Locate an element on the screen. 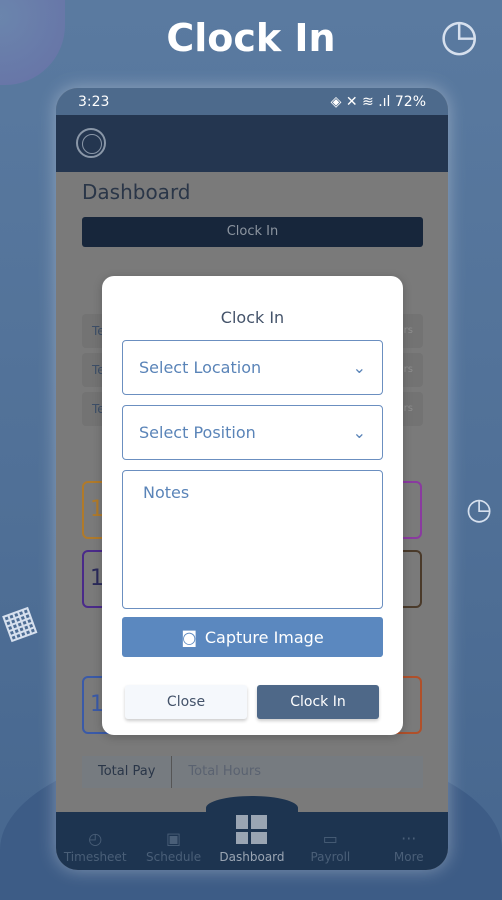 Image resolution: width=502 pixels, height=900 pixels. position-select: Select Position ⌄ is located at coordinates (252, 432).